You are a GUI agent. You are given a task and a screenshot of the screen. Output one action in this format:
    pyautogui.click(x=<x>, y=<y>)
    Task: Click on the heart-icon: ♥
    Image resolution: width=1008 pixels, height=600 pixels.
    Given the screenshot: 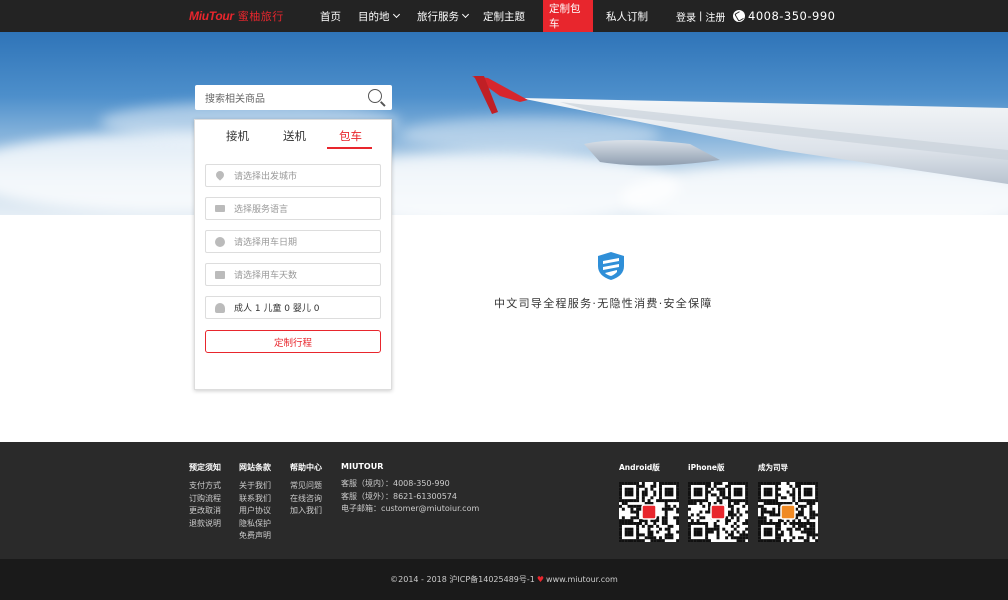 What is the action you would take?
    pyautogui.click(x=540, y=579)
    